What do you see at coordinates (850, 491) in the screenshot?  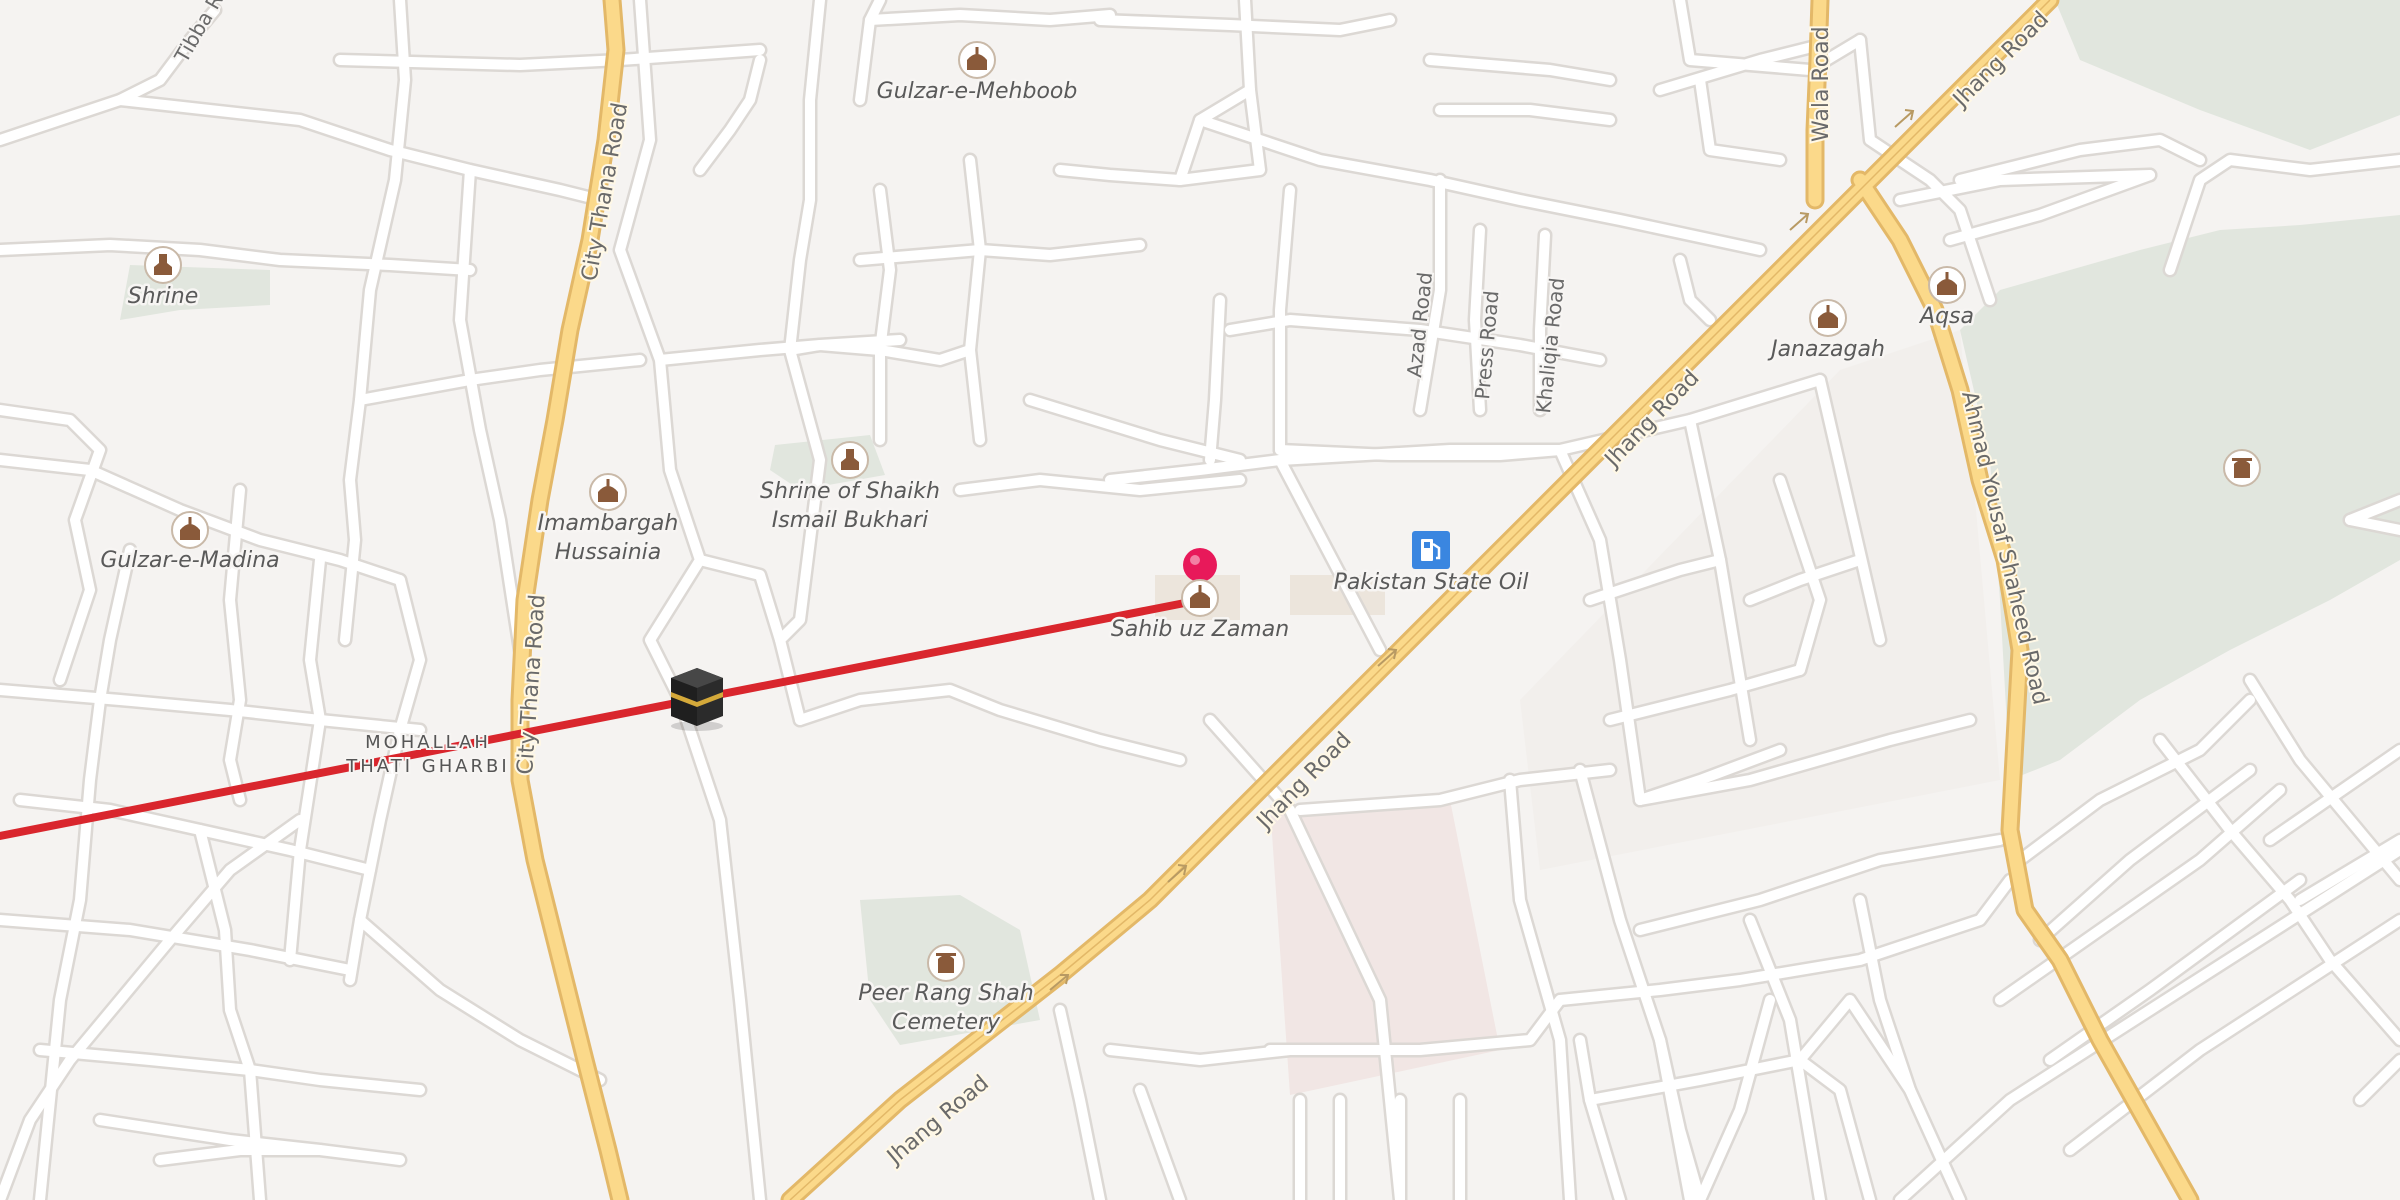 I see `svg-text: Shrine of Shaikh` at bounding box center [850, 491].